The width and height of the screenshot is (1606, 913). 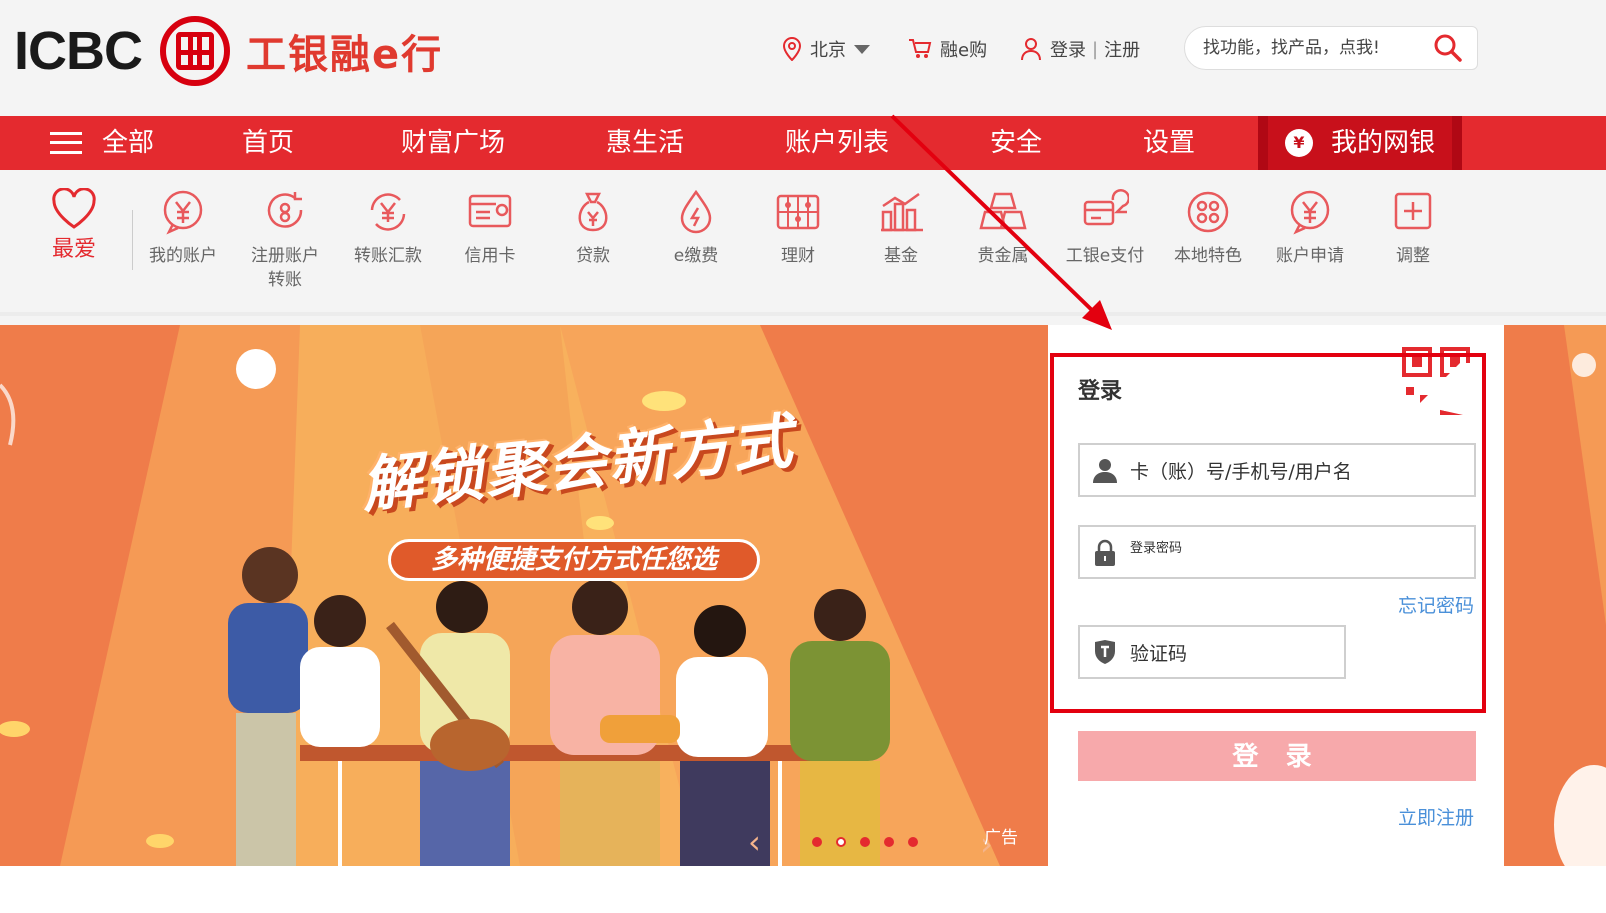 I want to click on nav-all: 全部, so click(x=102, y=143).